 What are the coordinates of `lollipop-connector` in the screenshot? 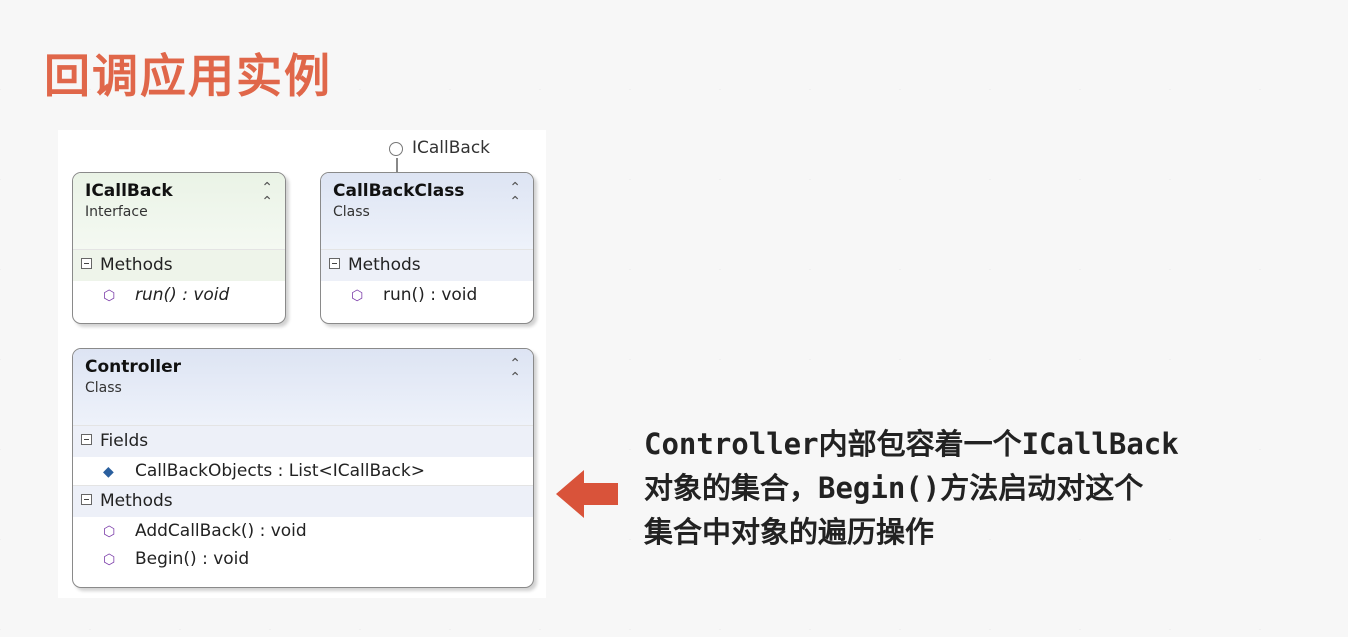 It's located at (397, 165).